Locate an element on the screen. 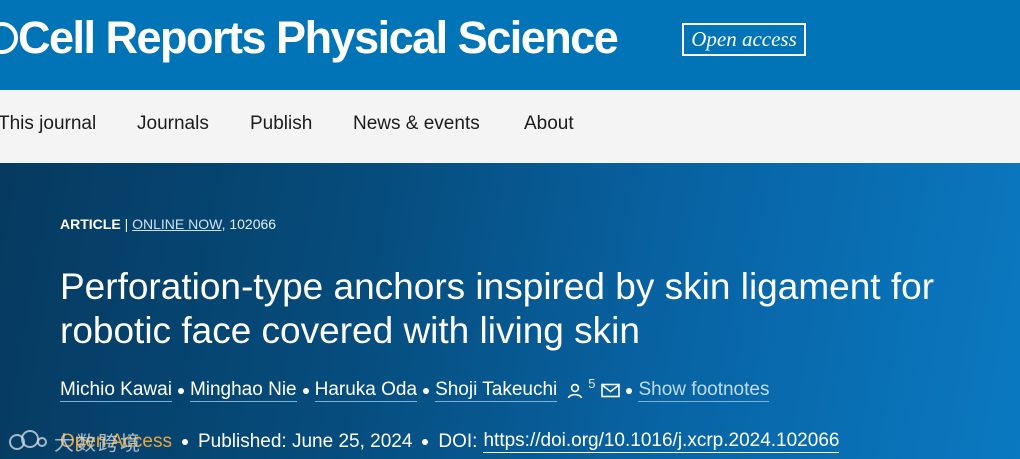 Image resolution: width=1020 pixels, height=459 pixels. journal-title: Cell Reports Physical Science is located at coordinates (318, 38).